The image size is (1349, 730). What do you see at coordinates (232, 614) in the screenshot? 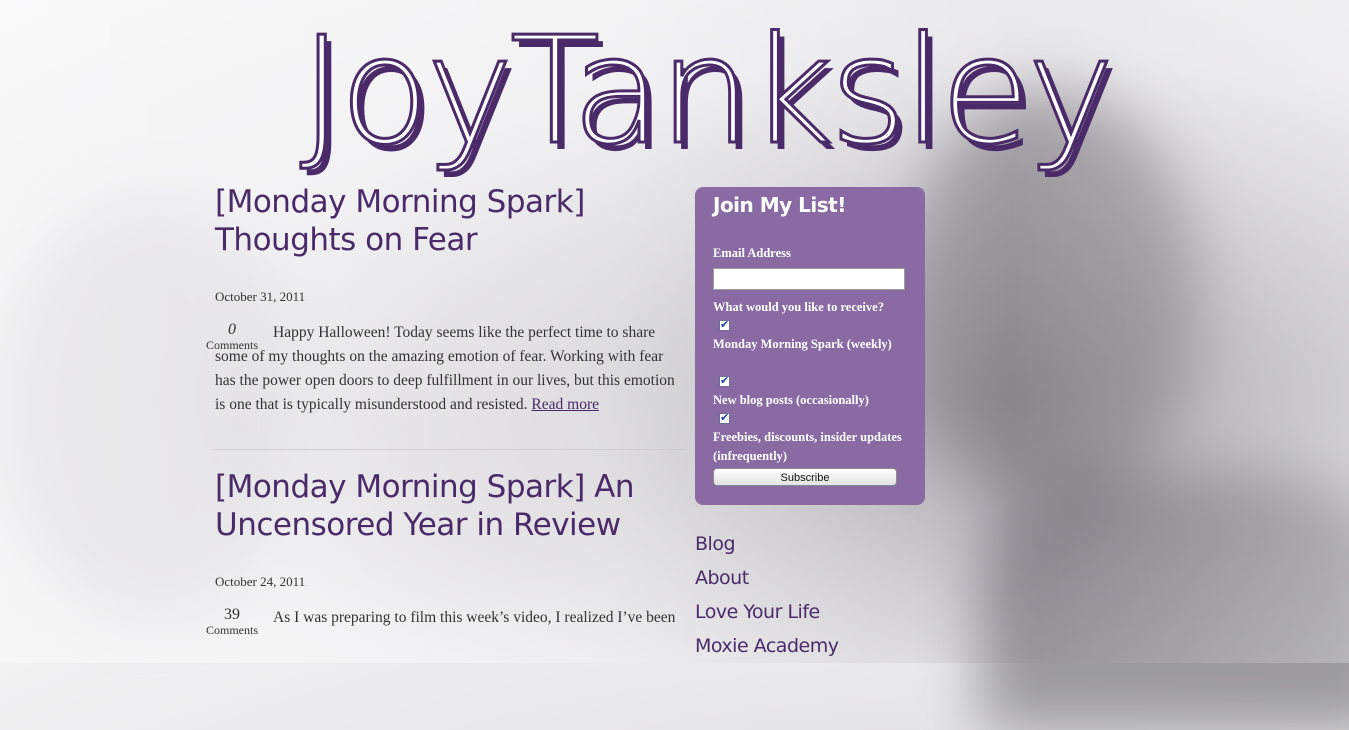
I see `comment-count: 39` at bounding box center [232, 614].